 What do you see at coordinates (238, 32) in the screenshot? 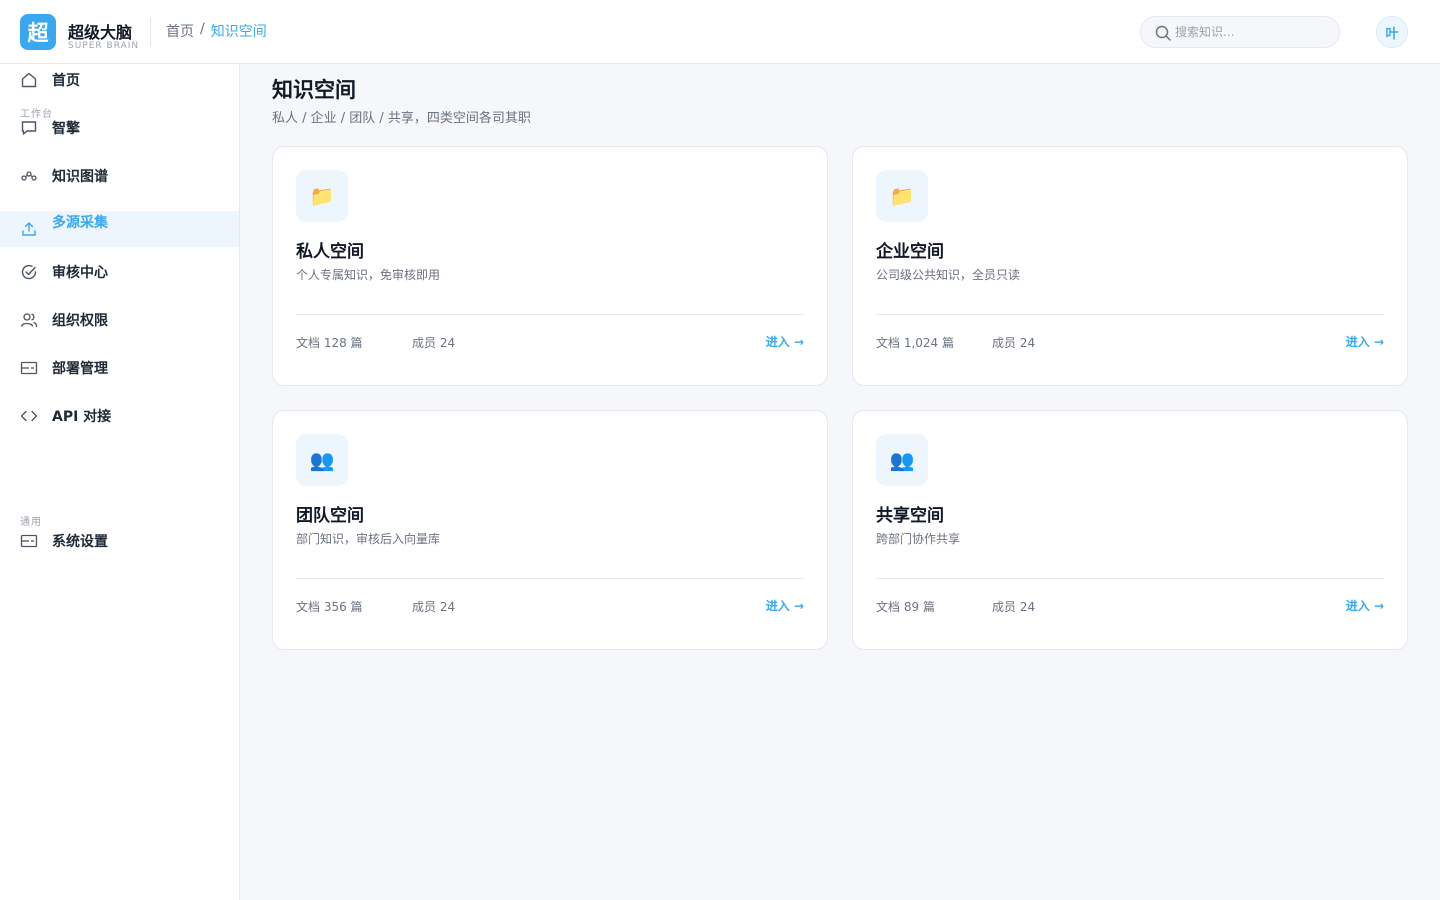
I see `breadcrumb-current: 知识空间` at bounding box center [238, 32].